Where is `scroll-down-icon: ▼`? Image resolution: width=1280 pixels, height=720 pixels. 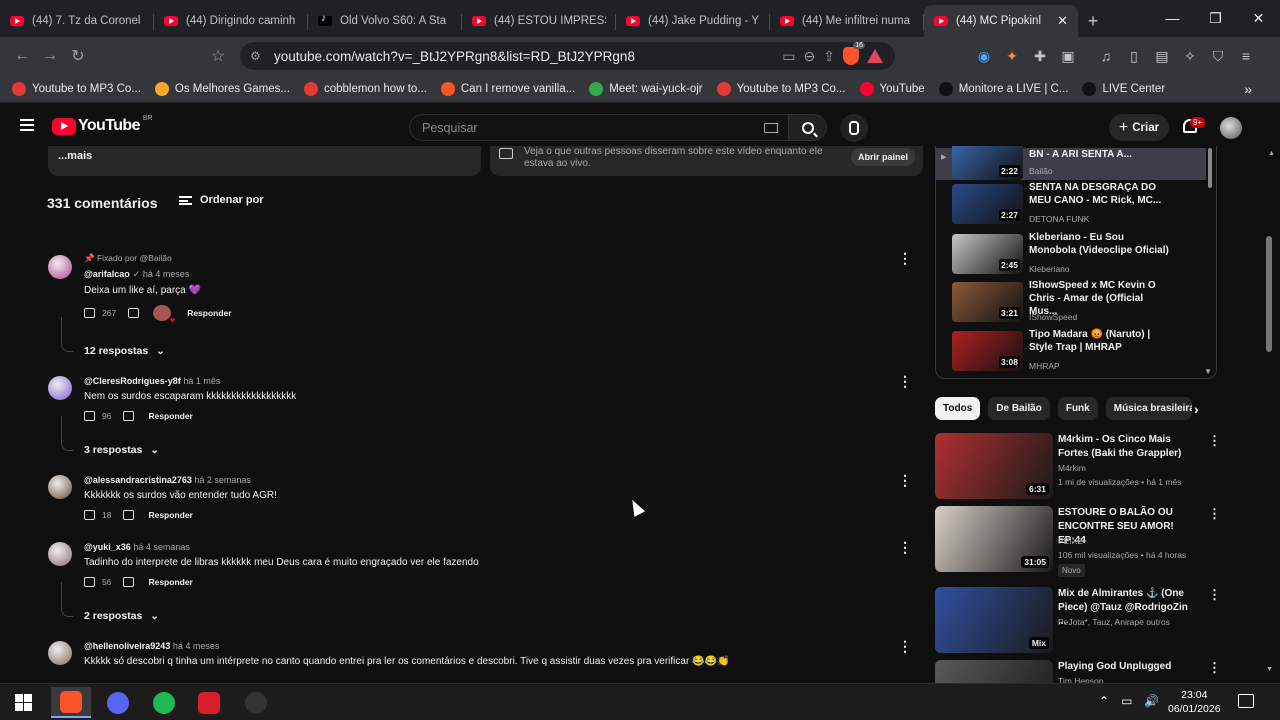
scroll-down-icon: ▼ is located at coordinates (1208, 371).